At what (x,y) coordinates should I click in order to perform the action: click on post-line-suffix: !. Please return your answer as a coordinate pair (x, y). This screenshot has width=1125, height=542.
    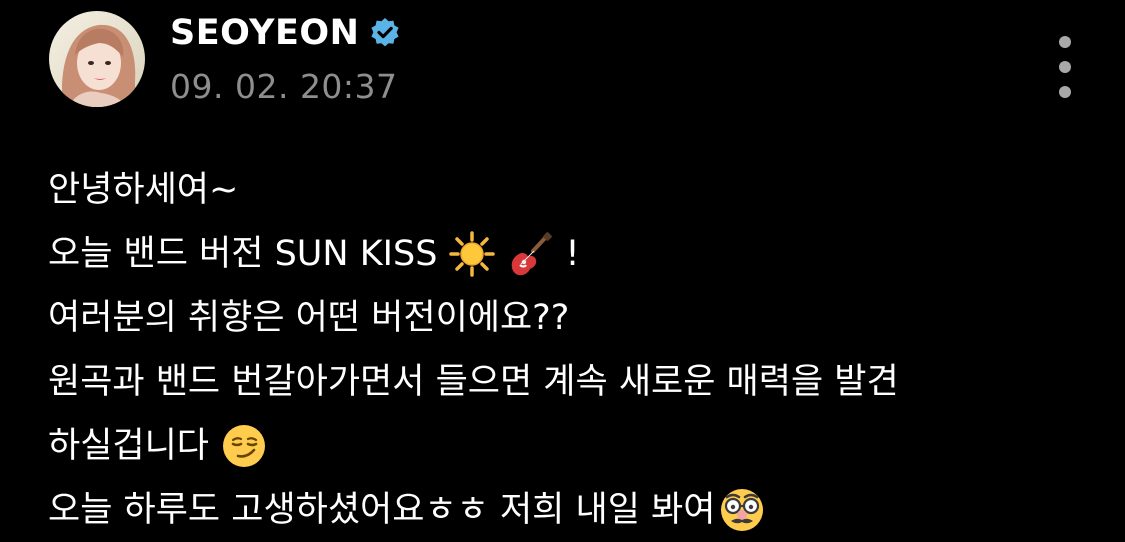
    Looking at the image, I should click on (572, 254).